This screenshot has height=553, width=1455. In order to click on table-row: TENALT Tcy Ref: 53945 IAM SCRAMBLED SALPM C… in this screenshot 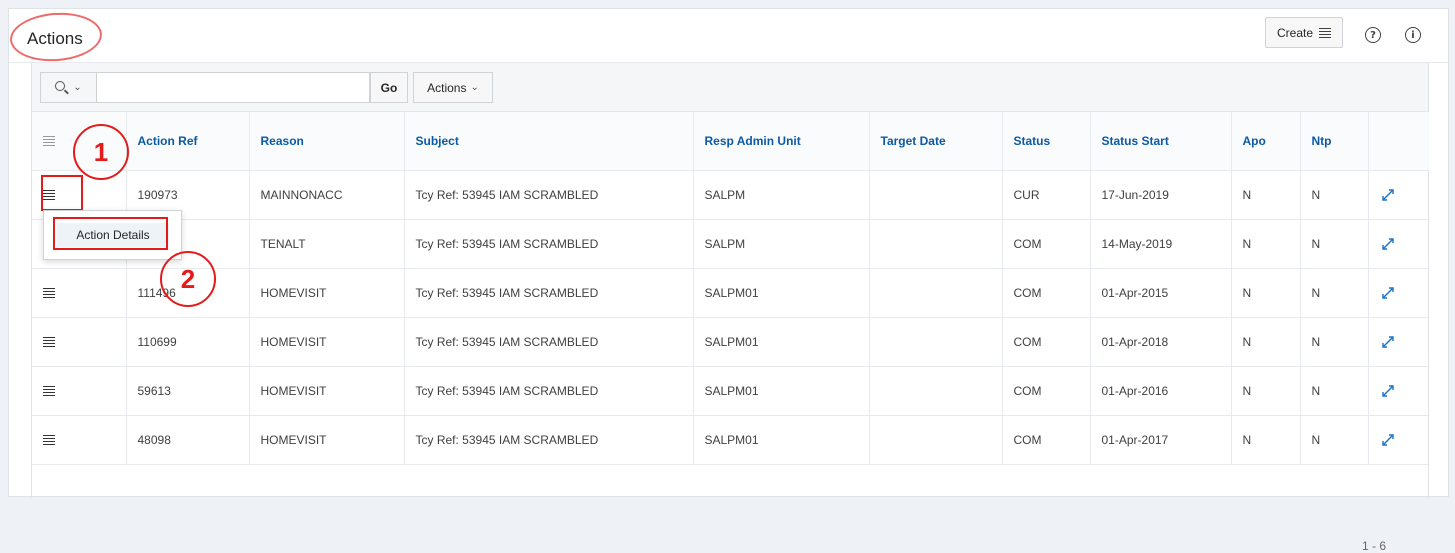, I will do `click(730, 244)`.